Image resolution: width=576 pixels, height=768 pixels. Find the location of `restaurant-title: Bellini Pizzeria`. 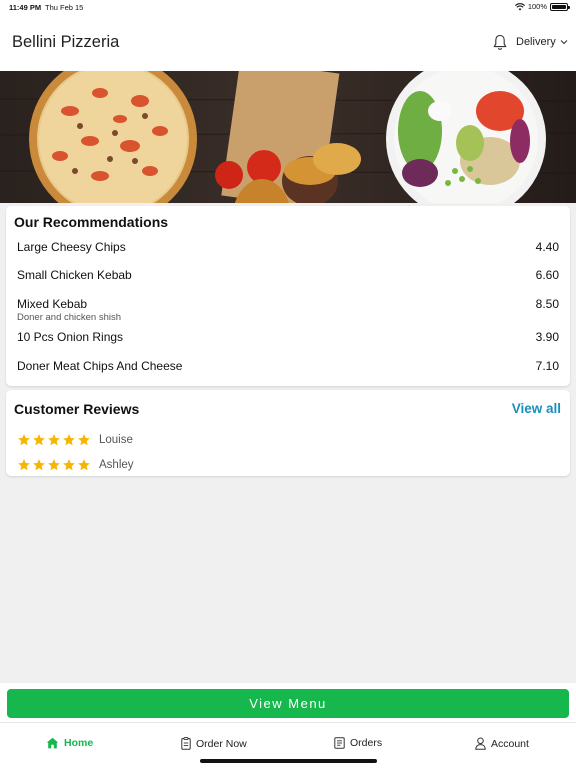

restaurant-title: Bellini Pizzeria is located at coordinates (66, 42).